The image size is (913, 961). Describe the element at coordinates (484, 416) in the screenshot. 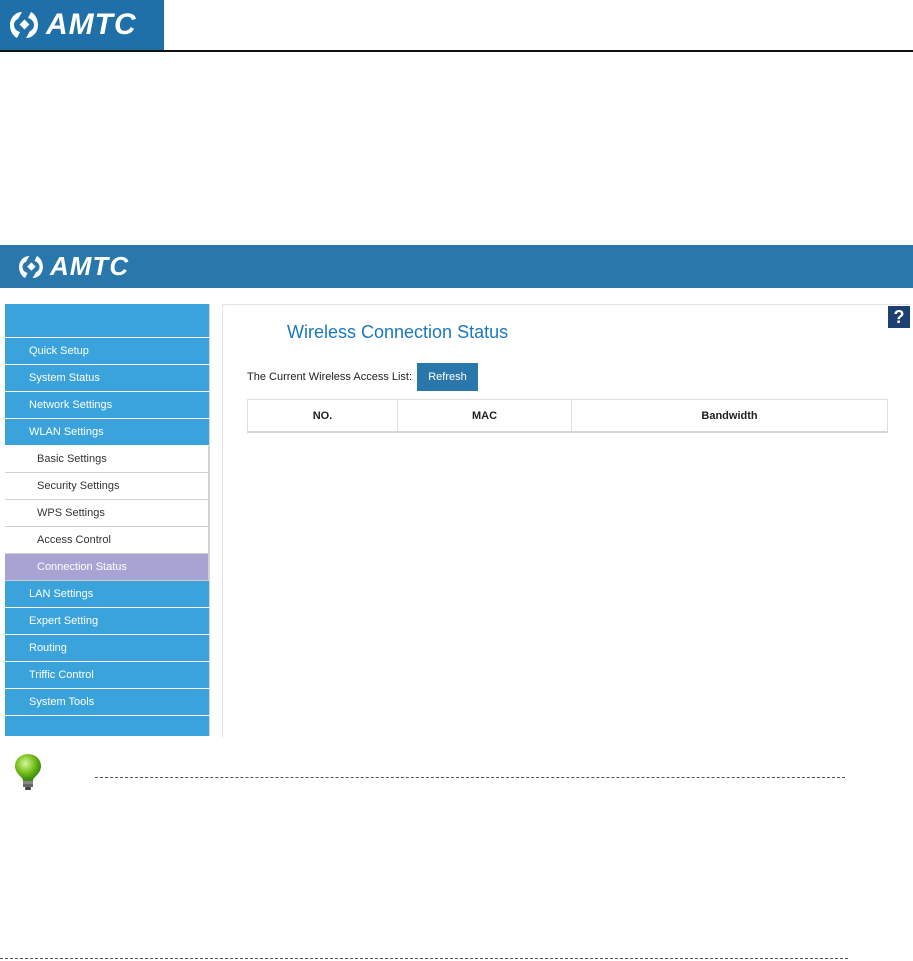

I see `column-header-mac: MAC` at that location.